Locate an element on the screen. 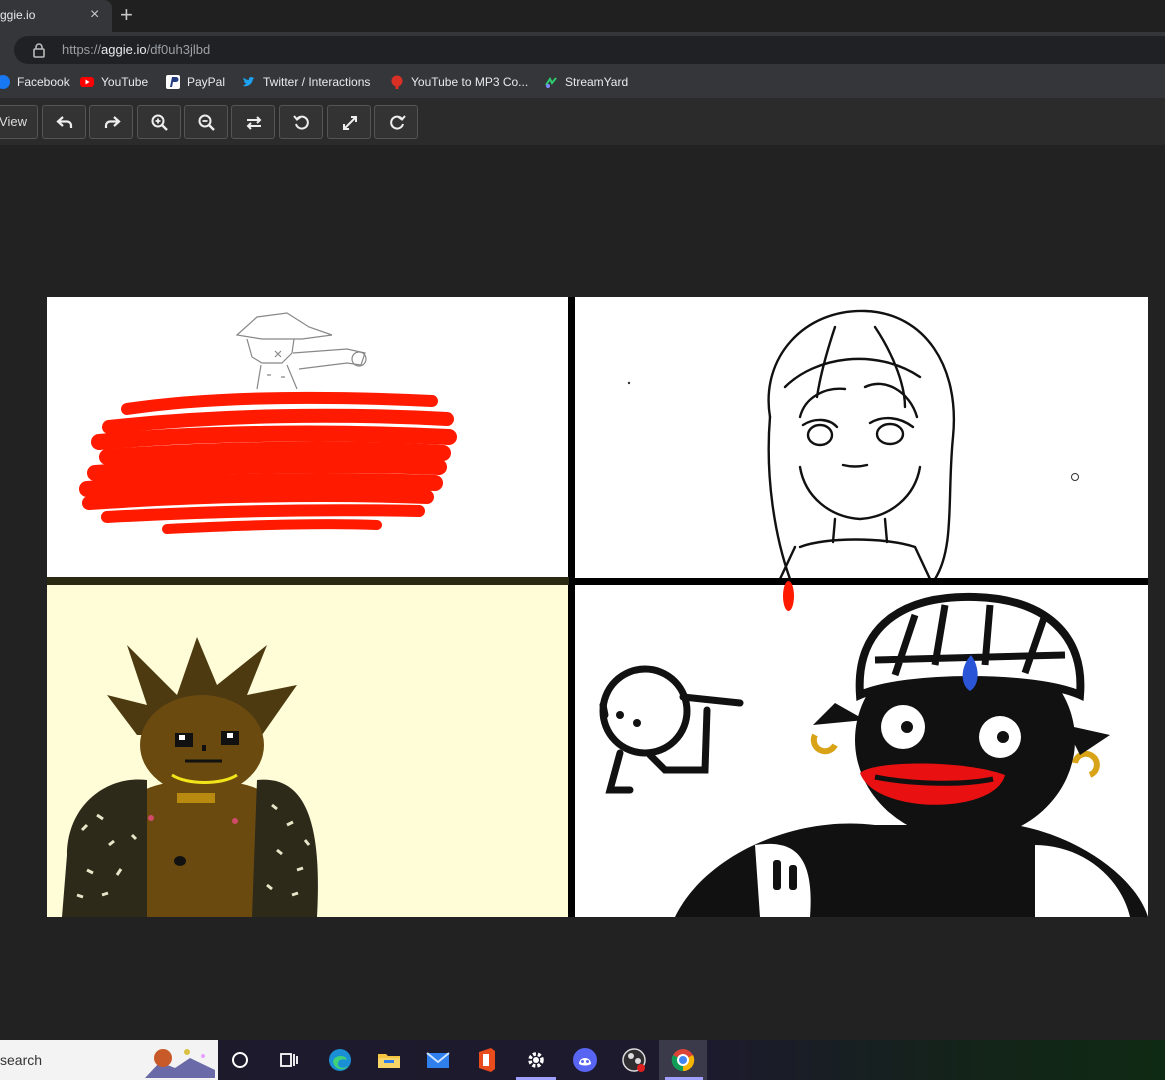 The height and width of the screenshot is (1080, 1165). undo-icon is located at coordinates (64, 122).